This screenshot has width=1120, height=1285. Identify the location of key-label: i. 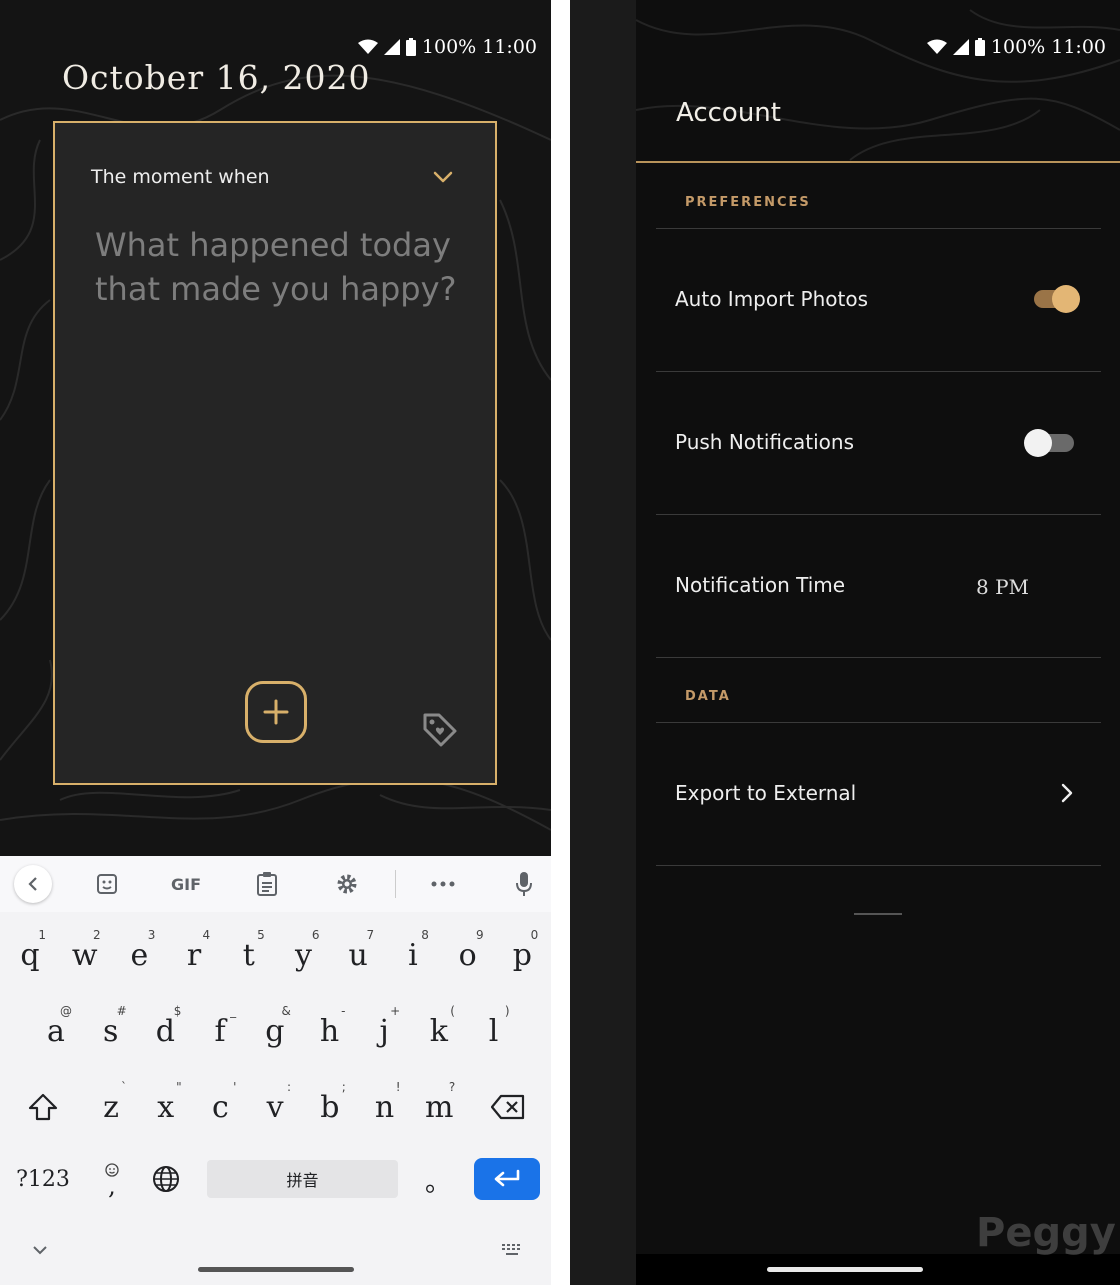
(413, 955).